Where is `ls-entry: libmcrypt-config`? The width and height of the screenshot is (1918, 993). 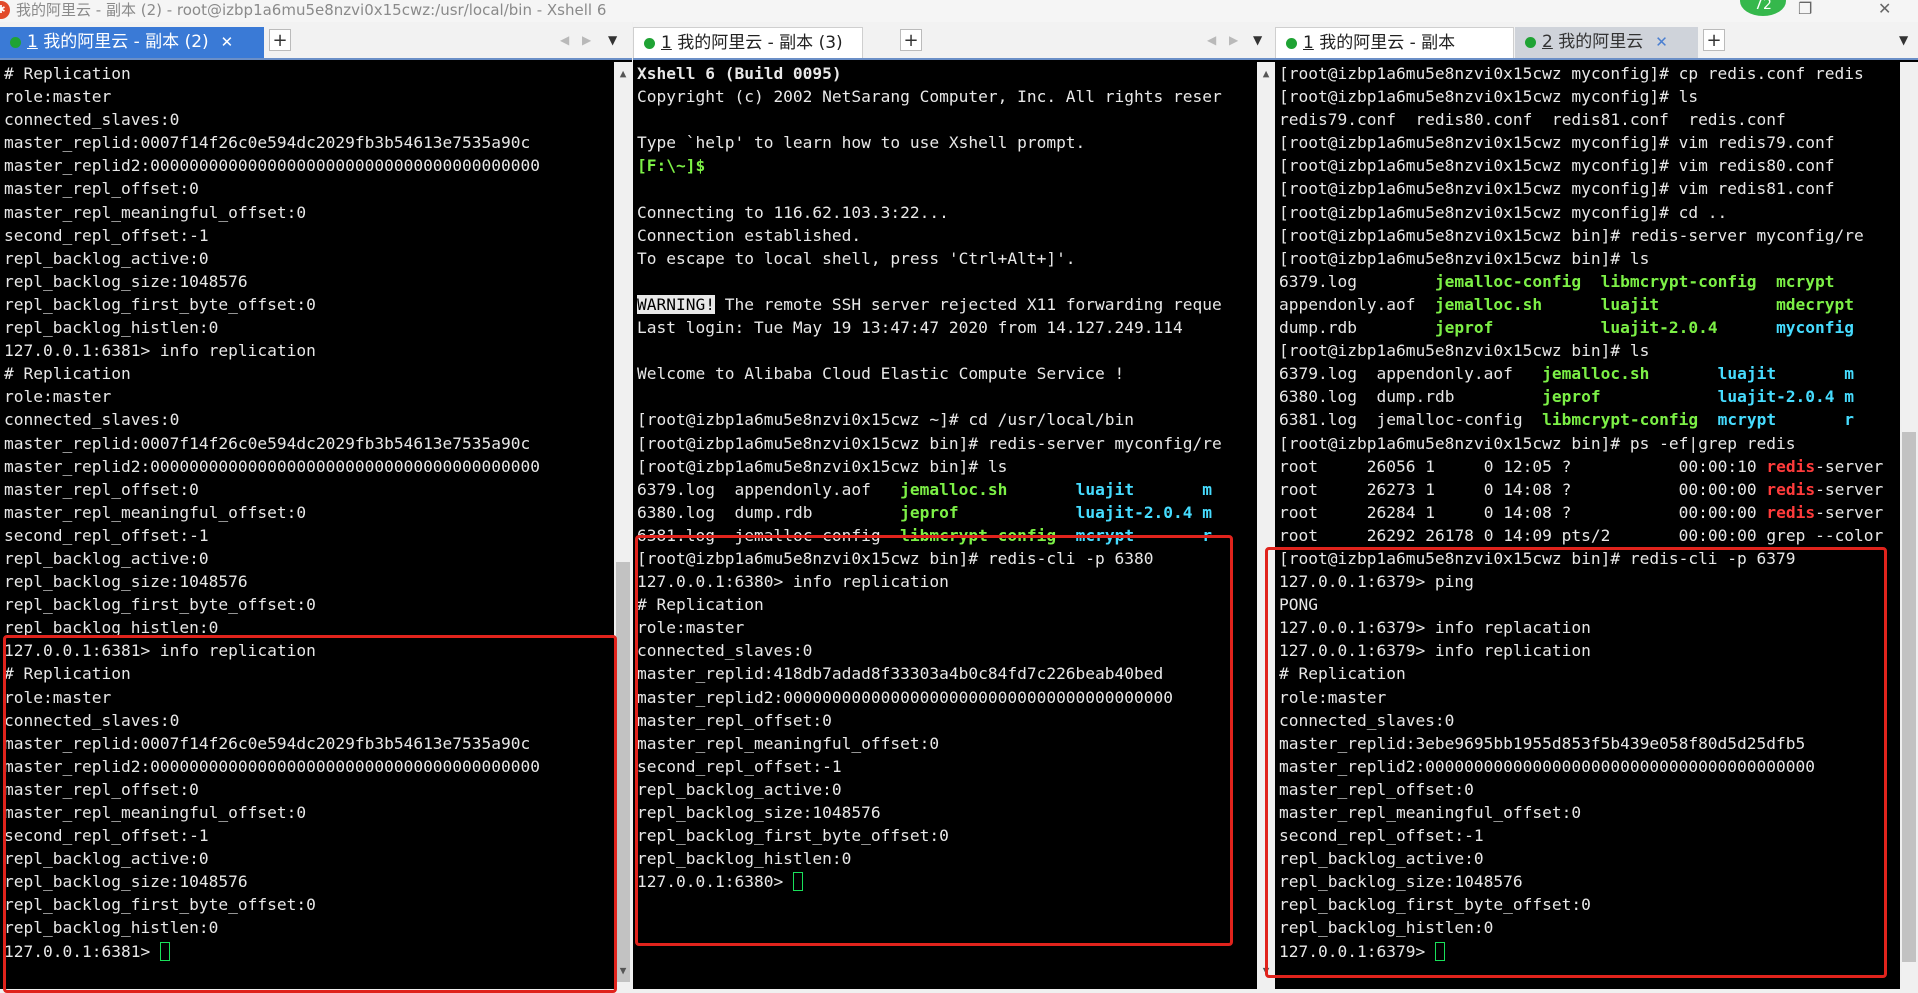
ls-entry: libmcrypt-config is located at coordinates (1630, 420).